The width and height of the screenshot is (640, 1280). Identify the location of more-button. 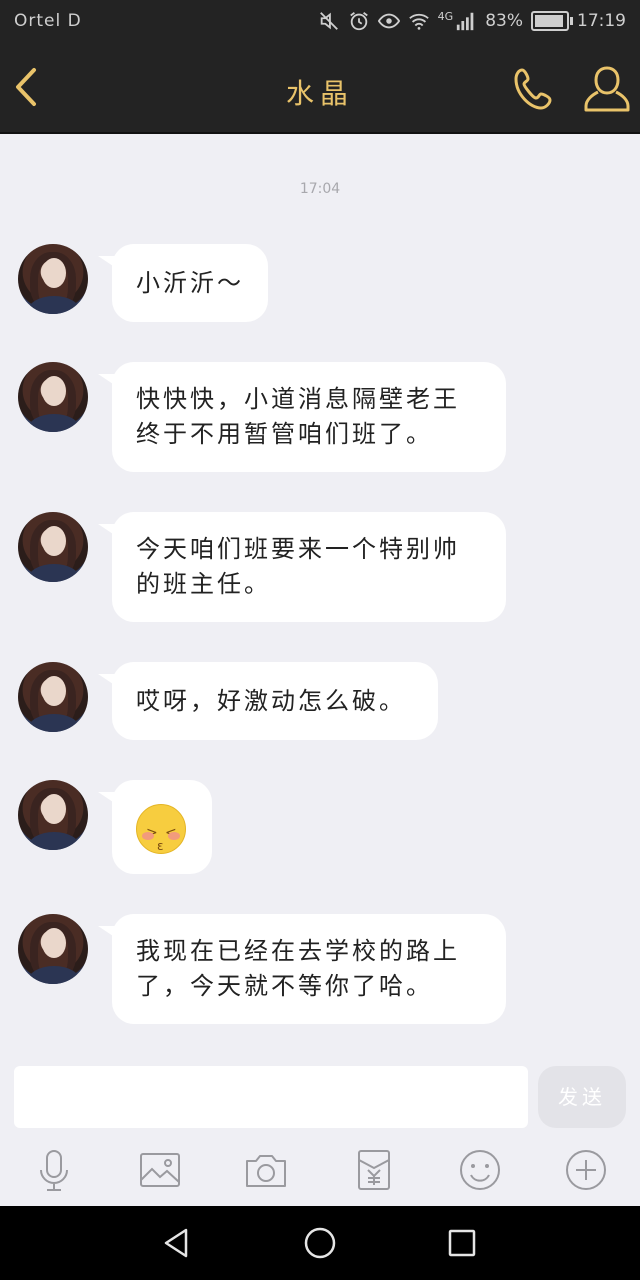
(586, 1170).